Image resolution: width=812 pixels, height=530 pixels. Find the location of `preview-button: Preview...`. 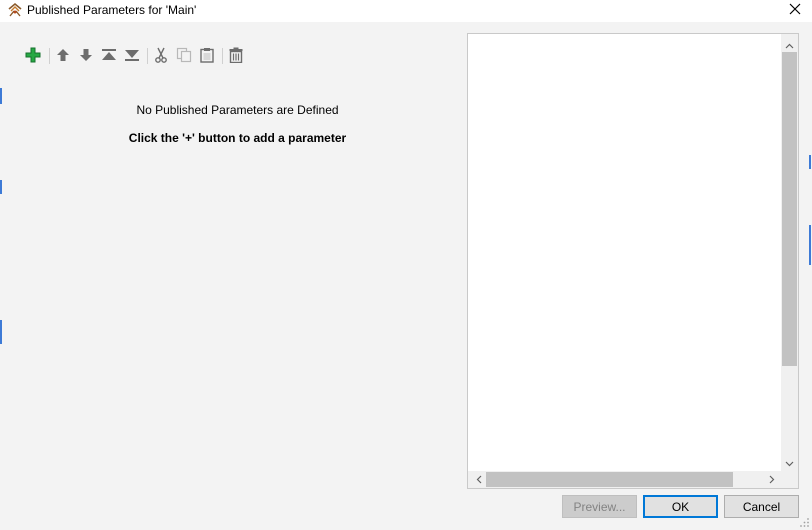

preview-button: Preview... is located at coordinates (599, 506).